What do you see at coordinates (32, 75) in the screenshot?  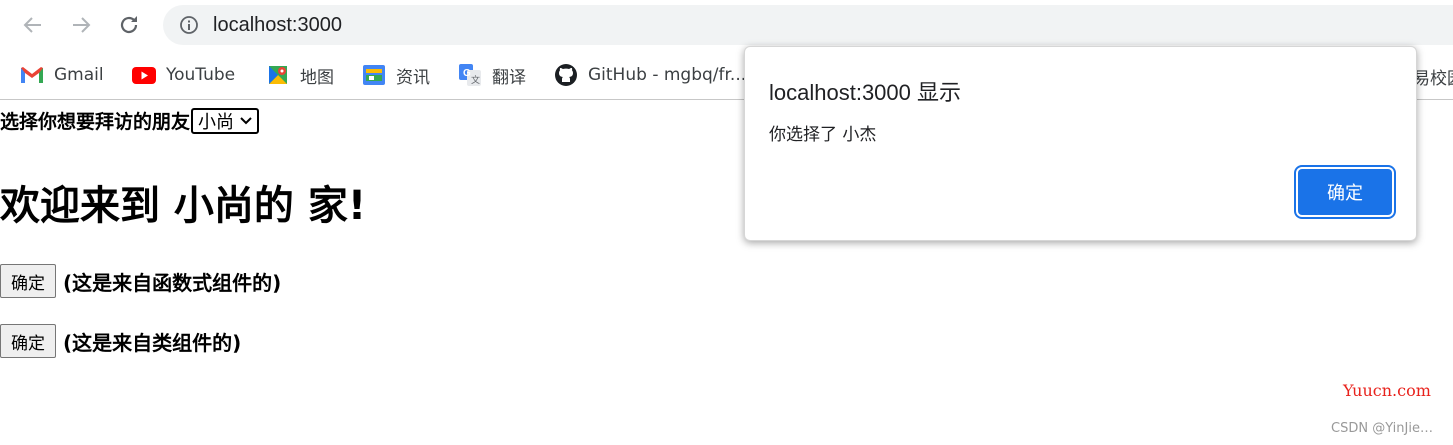 I see `gmail-icon` at bounding box center [32, 75].